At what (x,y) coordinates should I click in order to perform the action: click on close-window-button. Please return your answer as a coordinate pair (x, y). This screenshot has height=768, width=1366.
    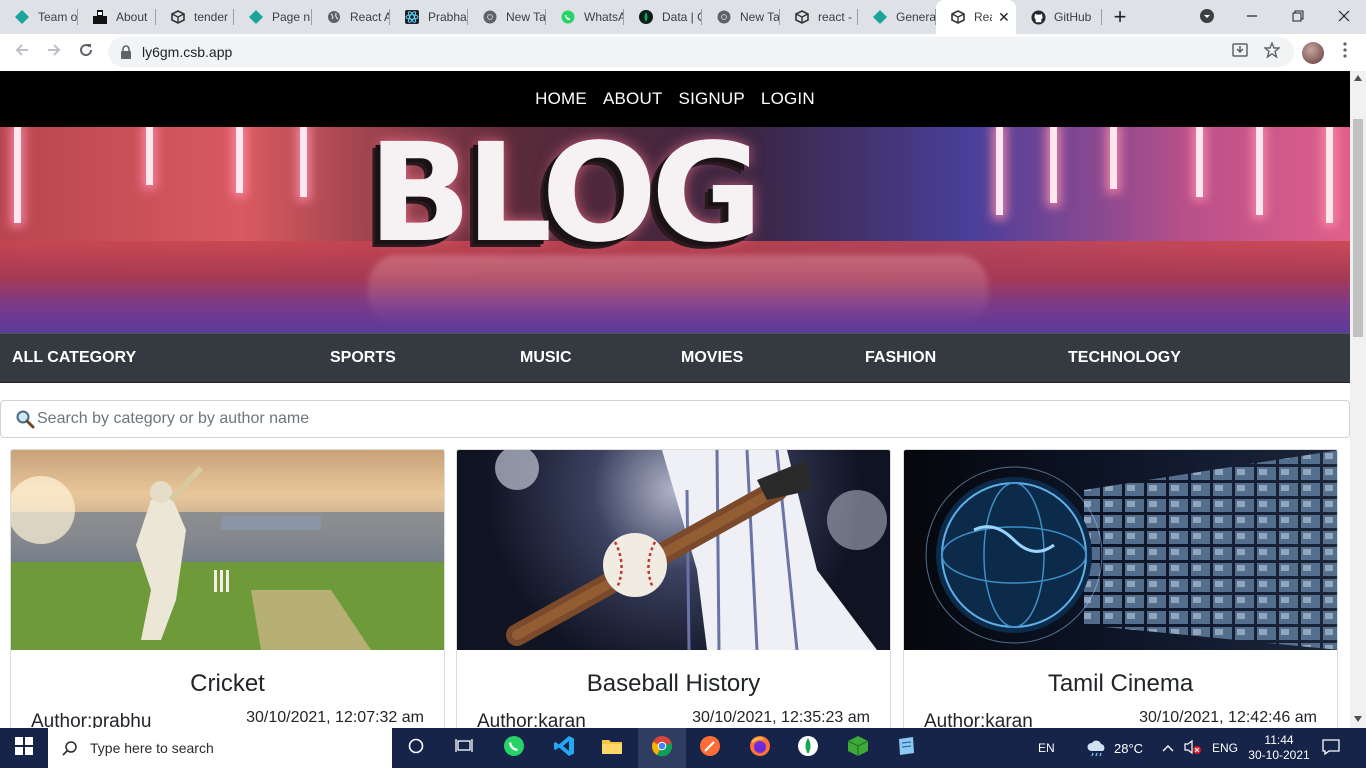
    Looking at the image, I should click on (1344, 17).